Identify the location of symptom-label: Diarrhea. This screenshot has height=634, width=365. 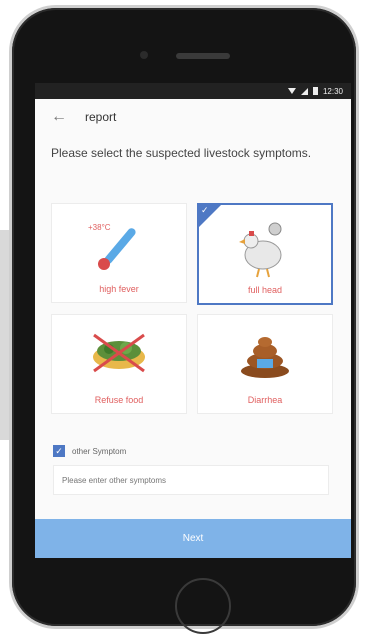
(265, 400).